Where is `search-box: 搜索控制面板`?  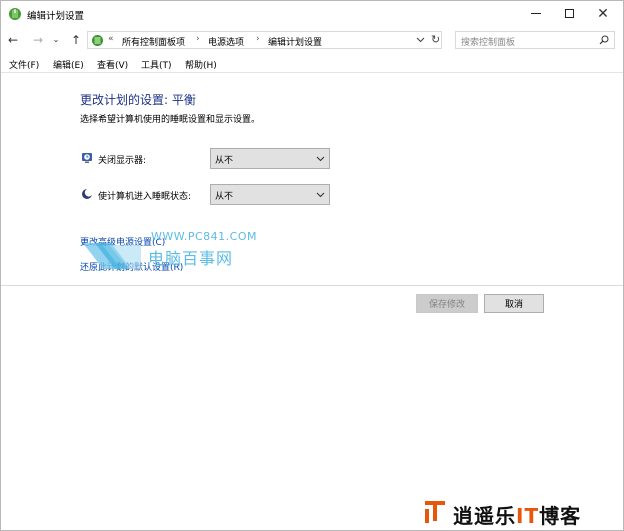
search-box: 搜索控制面板 is located at coordinates (535, 40).